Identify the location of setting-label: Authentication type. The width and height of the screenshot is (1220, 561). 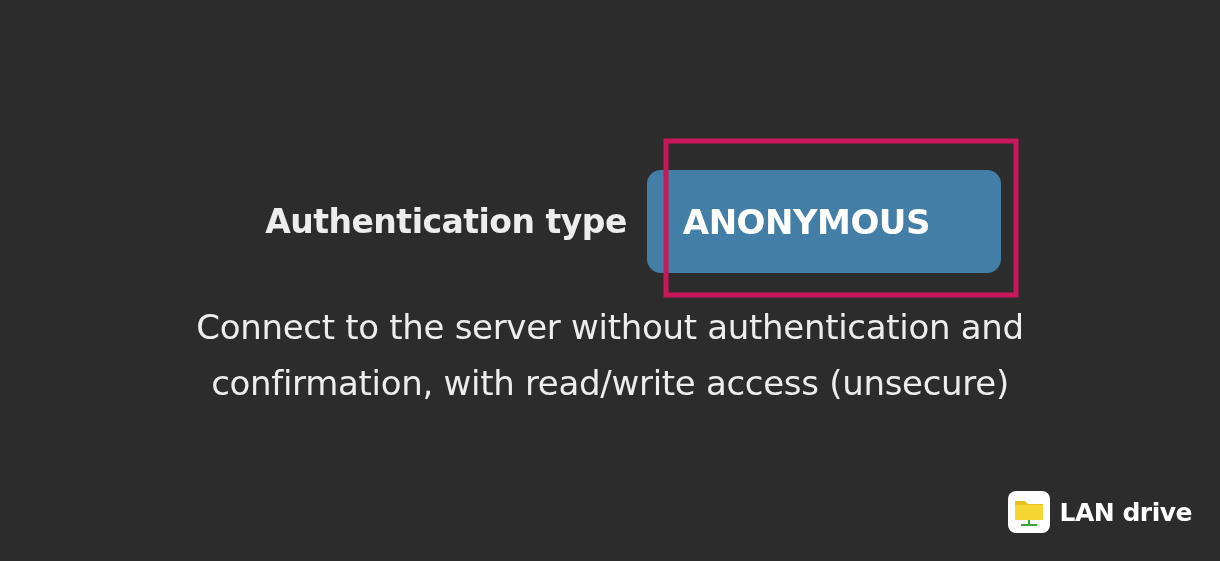
(446, 221).